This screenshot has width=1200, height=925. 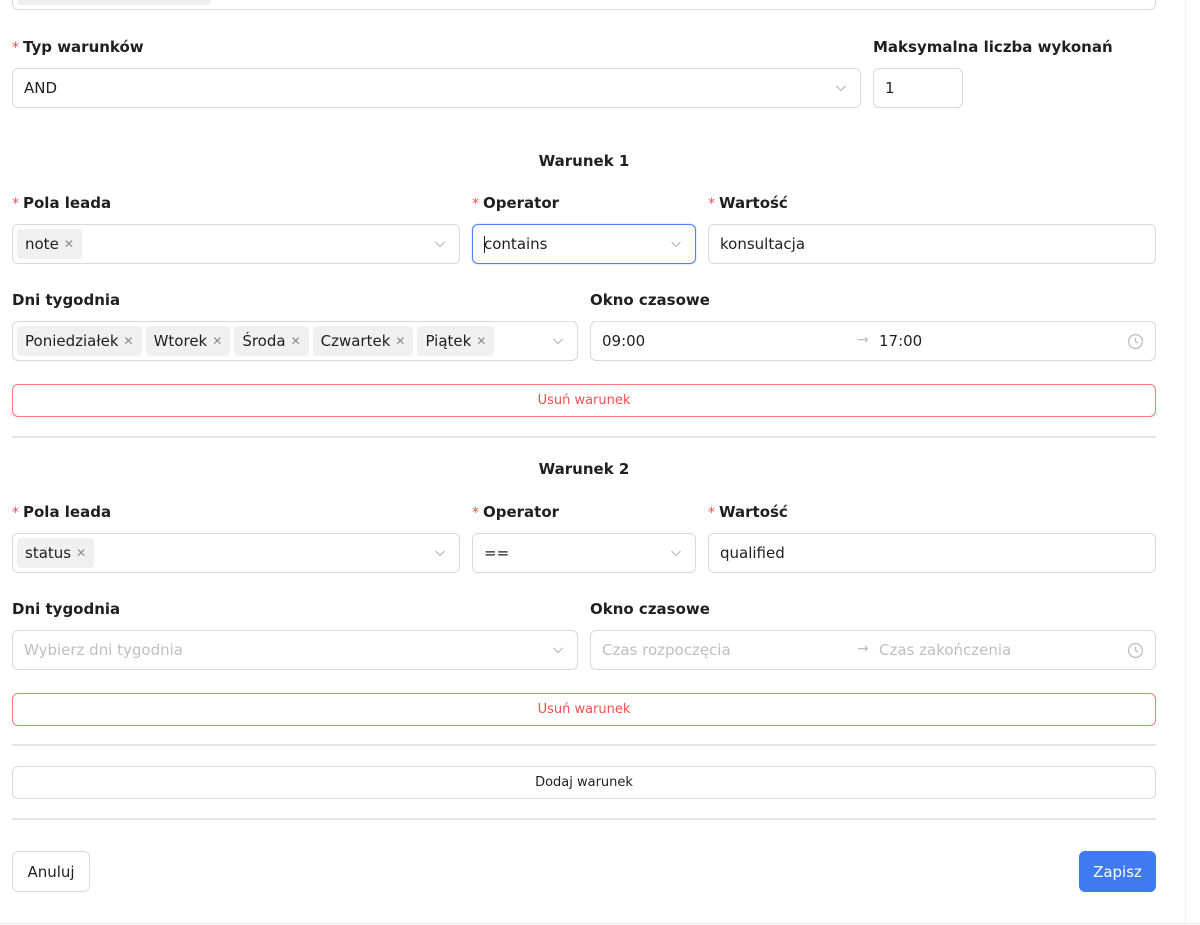 I want to click on condition-1-value-input: konsultacja, so click(x=932, y=244).